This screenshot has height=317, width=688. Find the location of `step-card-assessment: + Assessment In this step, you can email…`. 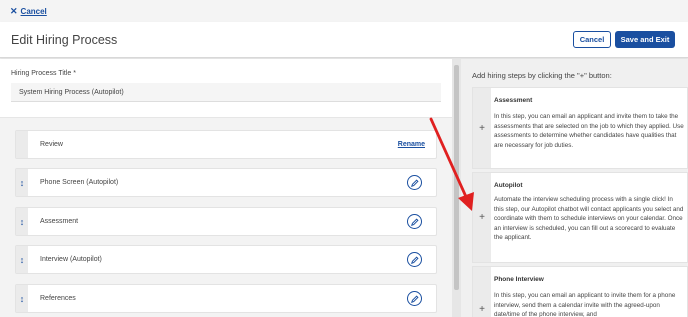

step-card-assessment: + Assessment In this step, you can email… is located at coordinates (580, 128).